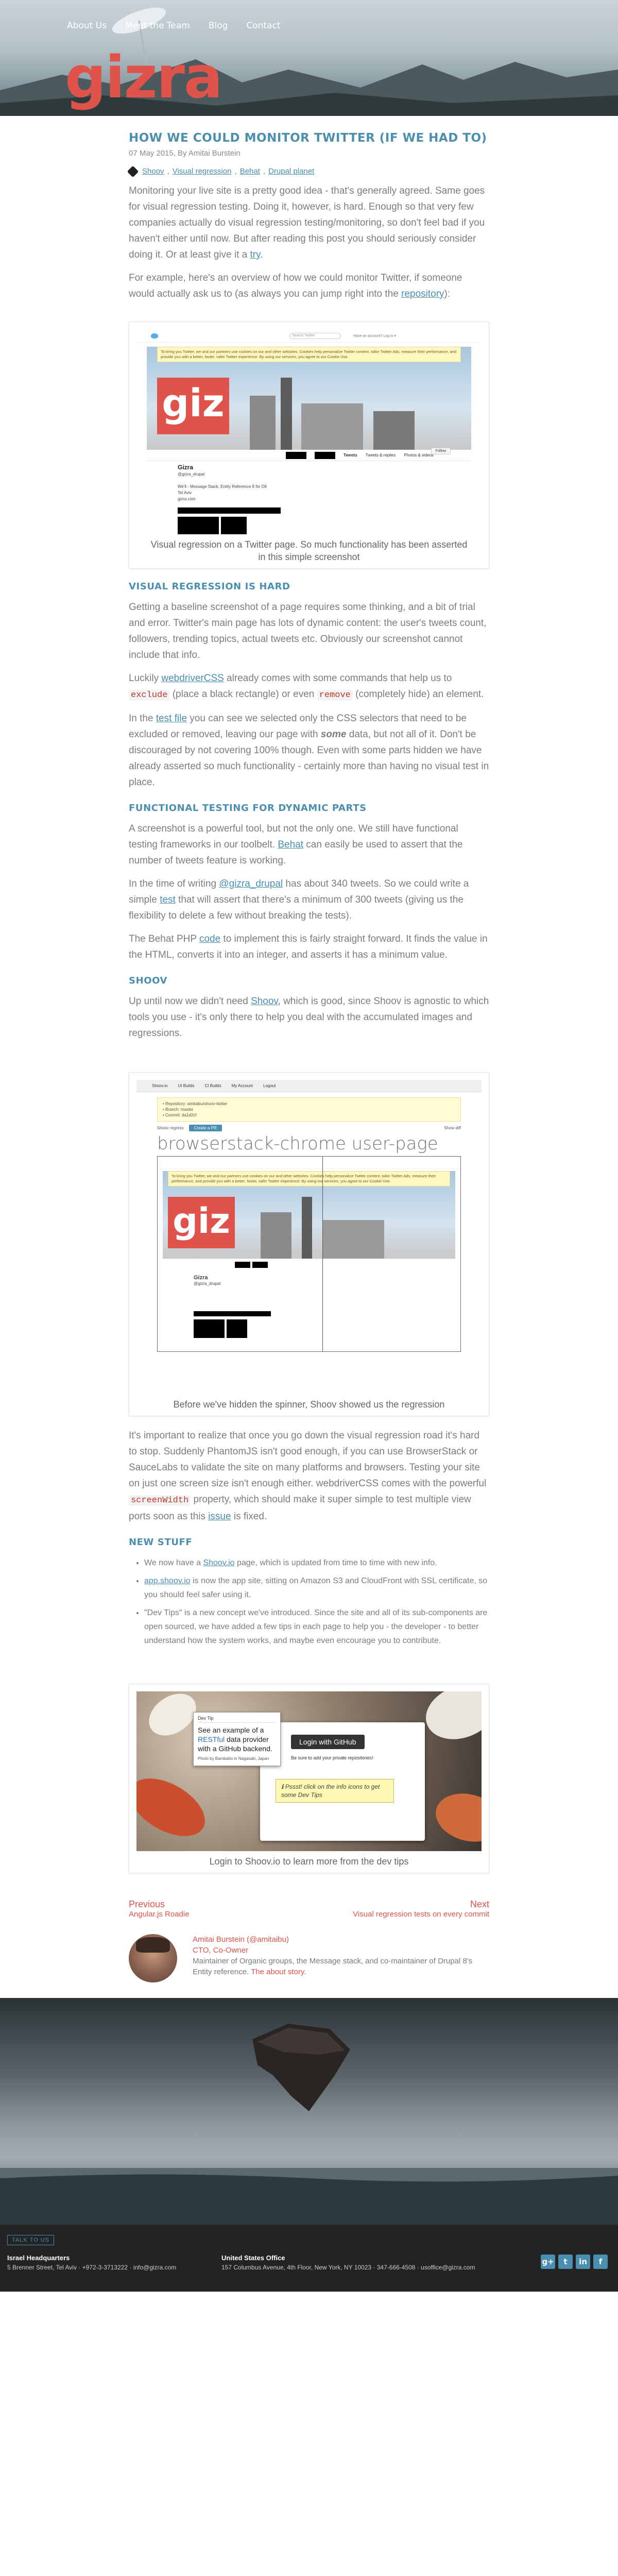  What do you see at coordinates (168, 899) in the screenshot?
I see `test-link: test` at bounding box center [168, 899].